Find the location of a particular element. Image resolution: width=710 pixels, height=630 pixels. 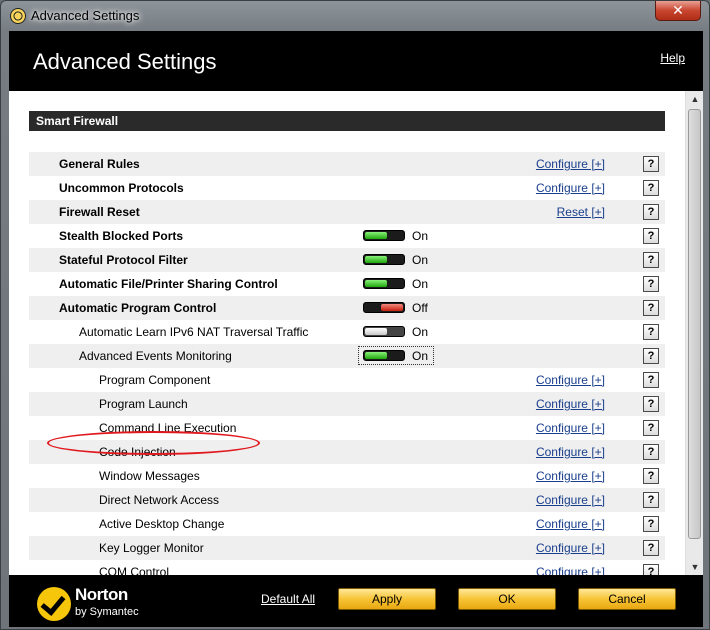

norton-logo-text: Norton is located at coordinates (101, 594).